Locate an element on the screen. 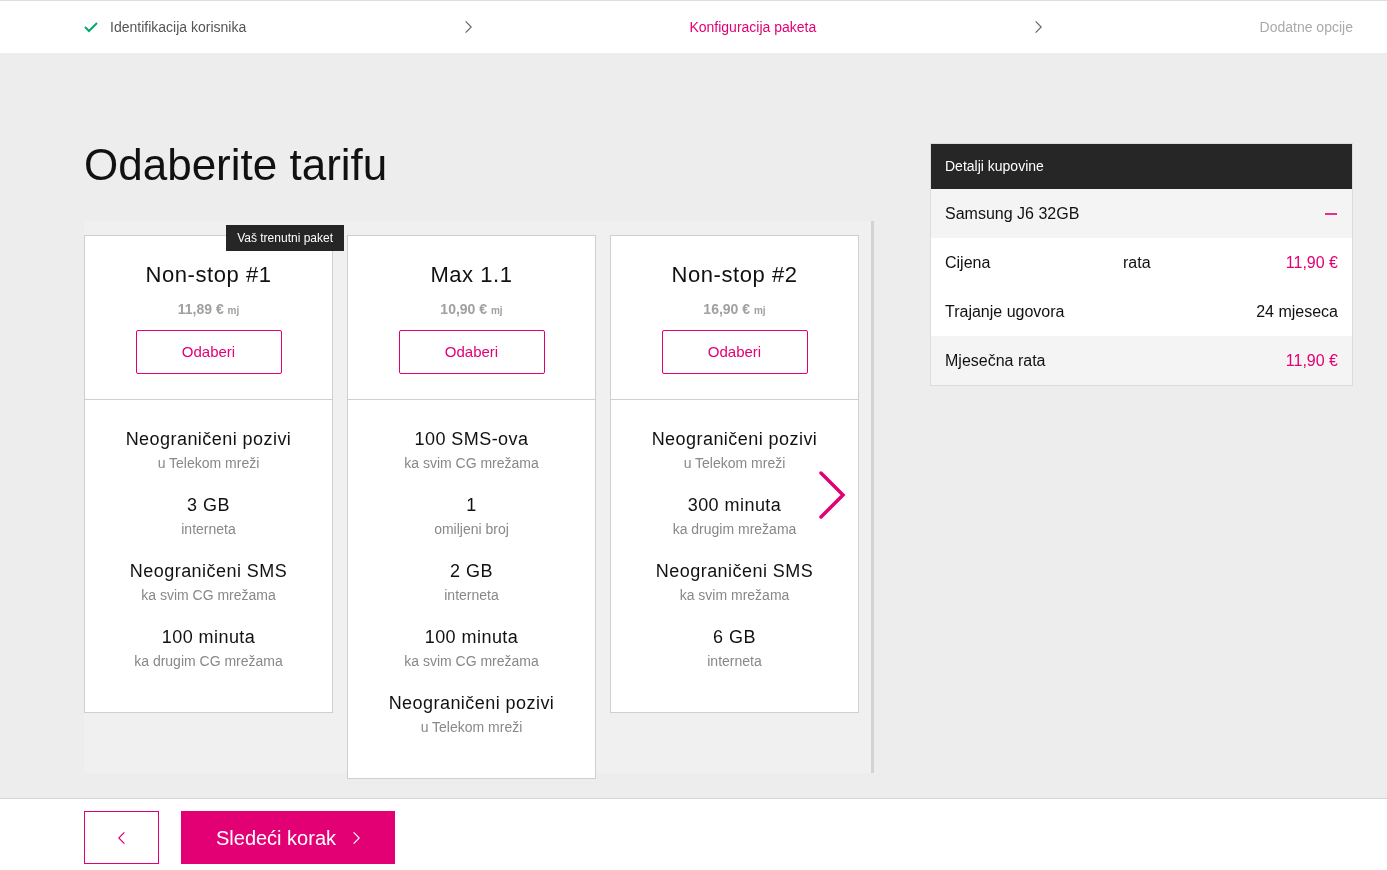 The width and height of the screenshot is (1387, 870). feature-subtitle: ka svim mrežama is located at coordinates (734, 595).